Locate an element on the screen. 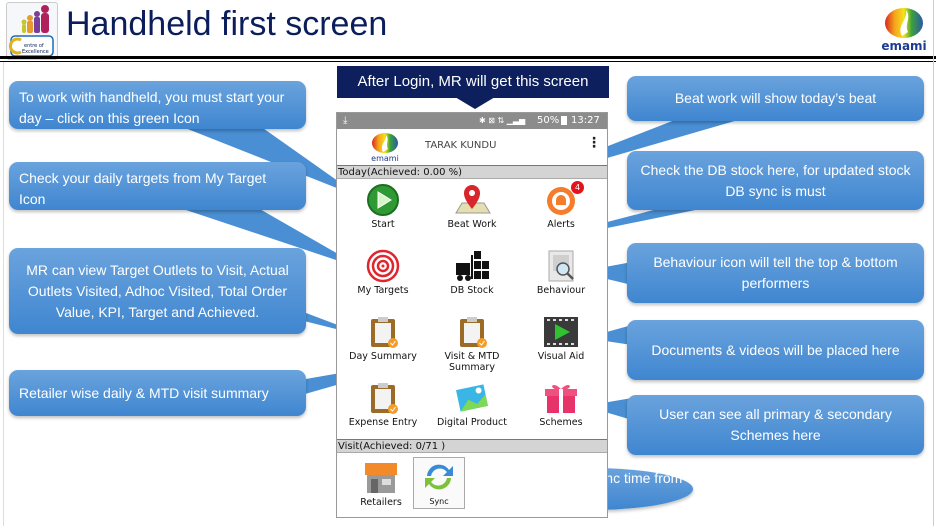 The width and height of the screenshot is (938, 526). tile-label: Expense Entry is located at coordinates (383, 422).